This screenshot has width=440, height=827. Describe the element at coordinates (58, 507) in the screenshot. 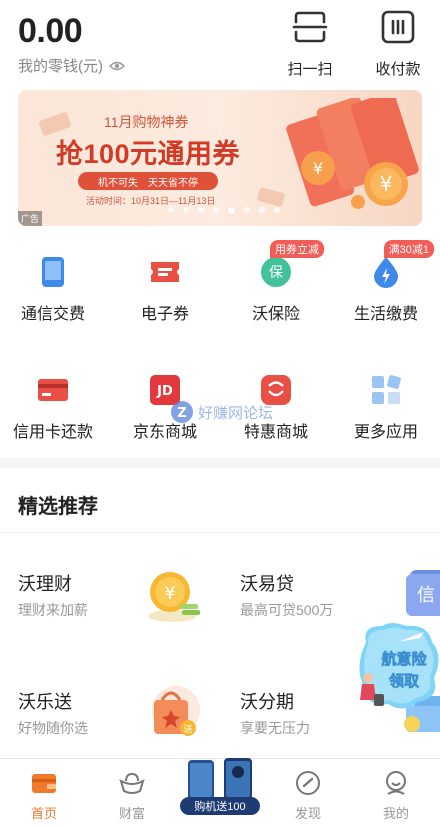

I see `section-title: 精选推荐` at that location.